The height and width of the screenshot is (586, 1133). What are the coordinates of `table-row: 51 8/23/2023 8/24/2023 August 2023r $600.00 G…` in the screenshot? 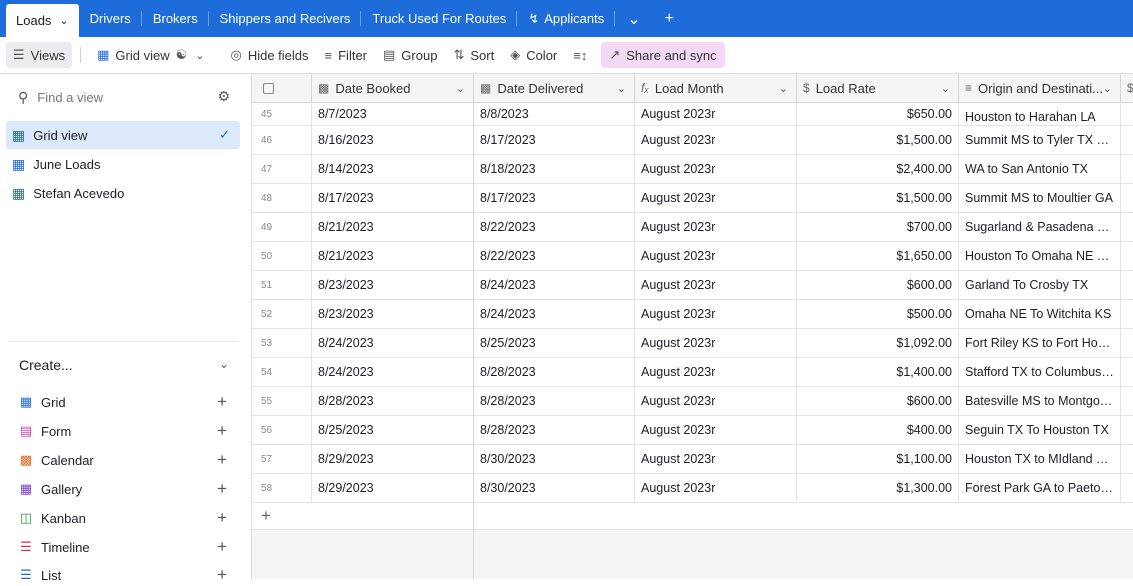 It's located at (692, 285).